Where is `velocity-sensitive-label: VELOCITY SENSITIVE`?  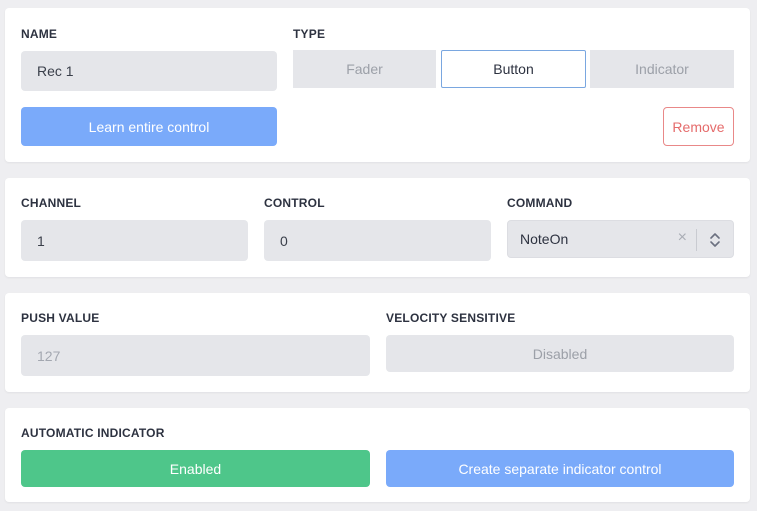 velocity-sensitive-label: VELOCITY SENSITIVE is located at coordinates (451, 318).